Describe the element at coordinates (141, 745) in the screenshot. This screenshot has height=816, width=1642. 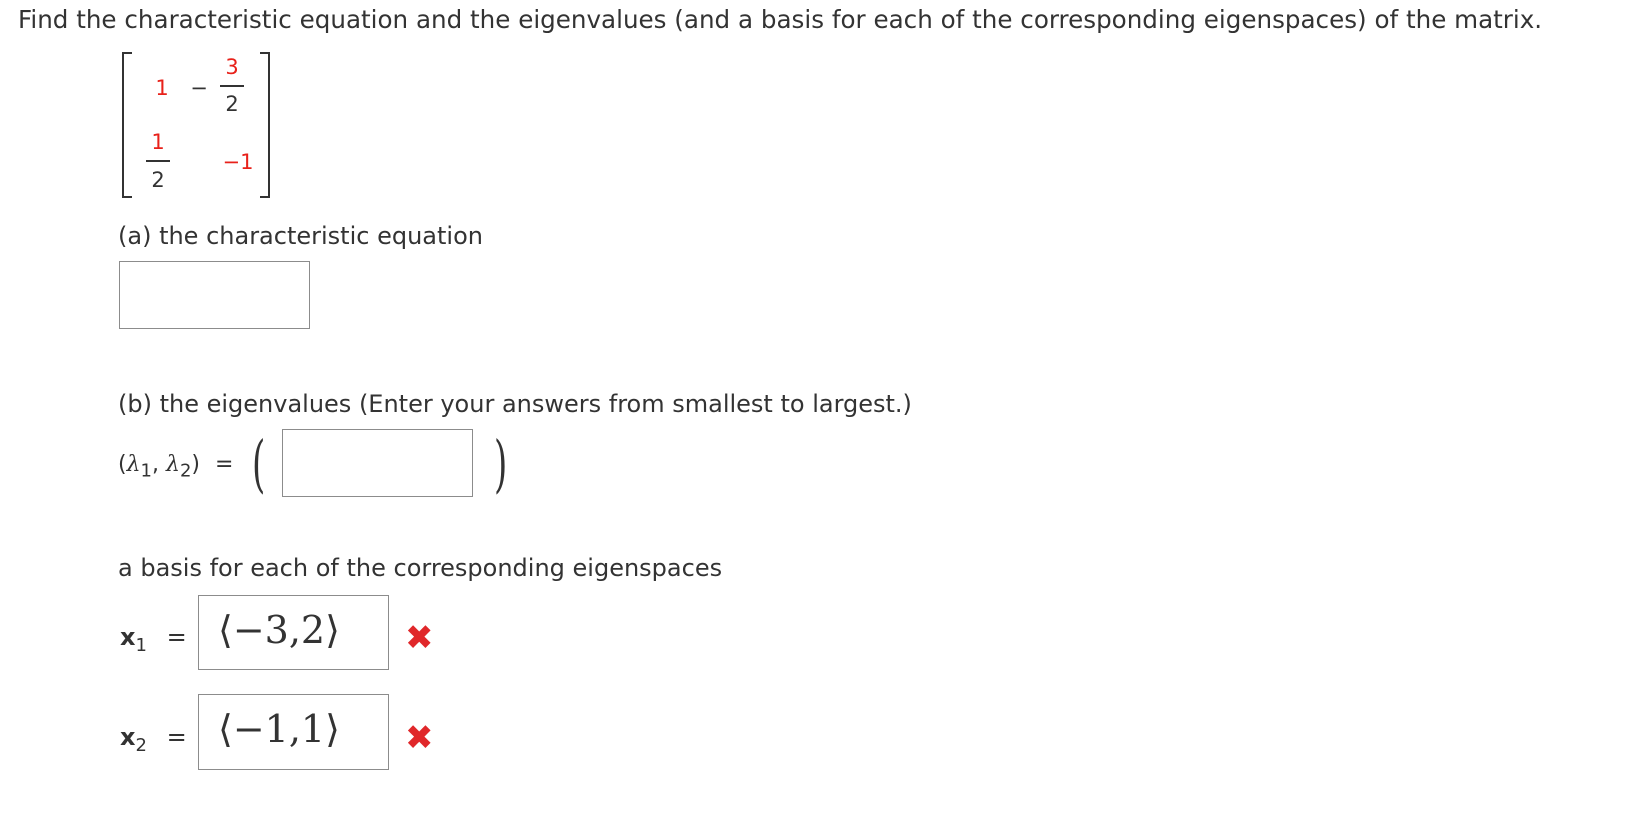
I see `basis-2-subscript: 2` at that location.